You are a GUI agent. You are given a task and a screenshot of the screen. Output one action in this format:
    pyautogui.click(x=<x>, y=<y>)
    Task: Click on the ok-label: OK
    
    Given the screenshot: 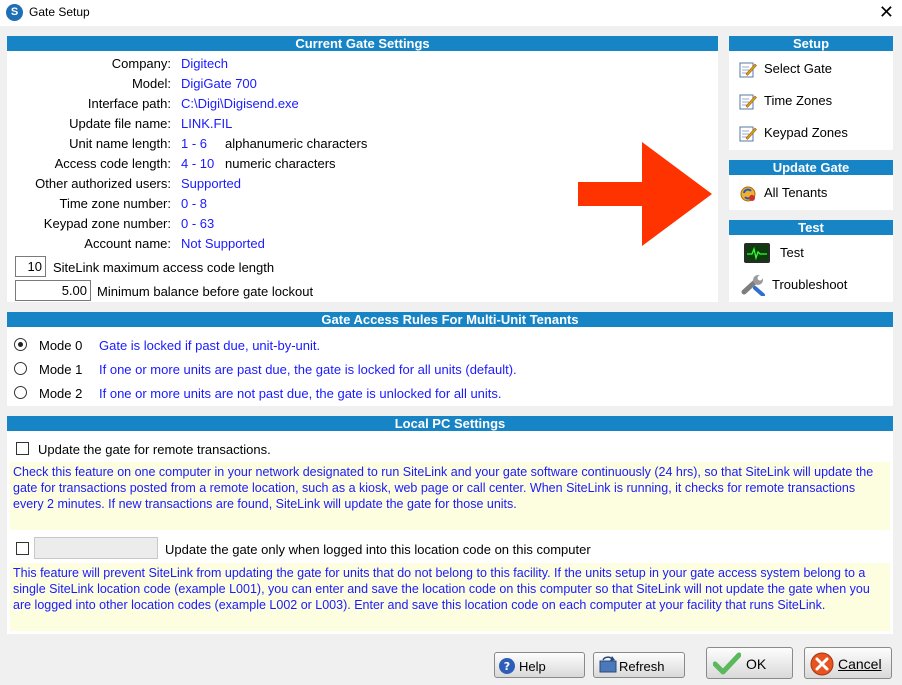 What is the action you would take?
    pyautogui.click(x=756, y=664)
    